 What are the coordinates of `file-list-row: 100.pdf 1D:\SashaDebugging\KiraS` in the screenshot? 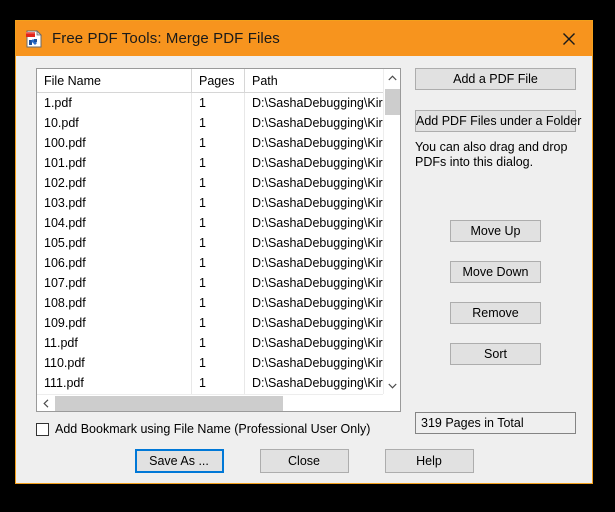 It's located at (210, 143).